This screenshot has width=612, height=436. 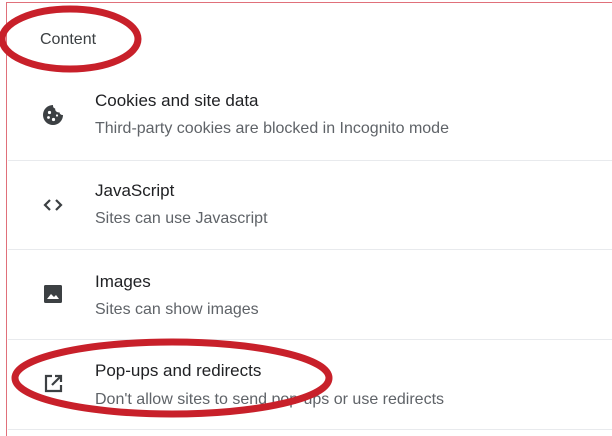 What do you see at coordinates (177, 309) in the screenshot?
I see `images-subtitle: Sites can show images` at bounding box center [177, 309].